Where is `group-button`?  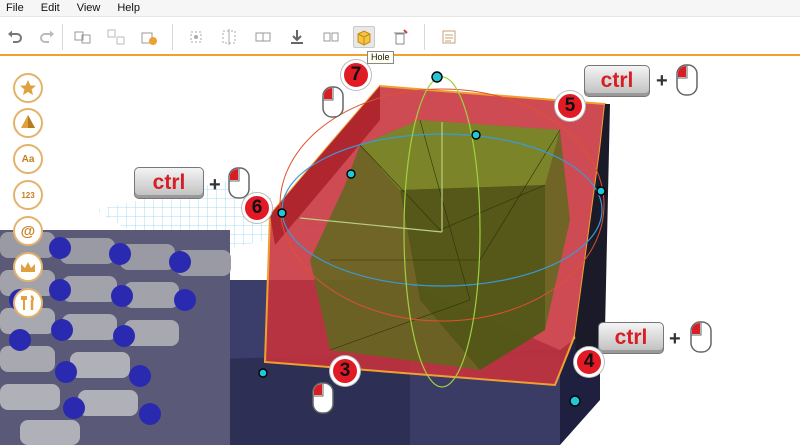
group-button is located at coordinates (83, 37).